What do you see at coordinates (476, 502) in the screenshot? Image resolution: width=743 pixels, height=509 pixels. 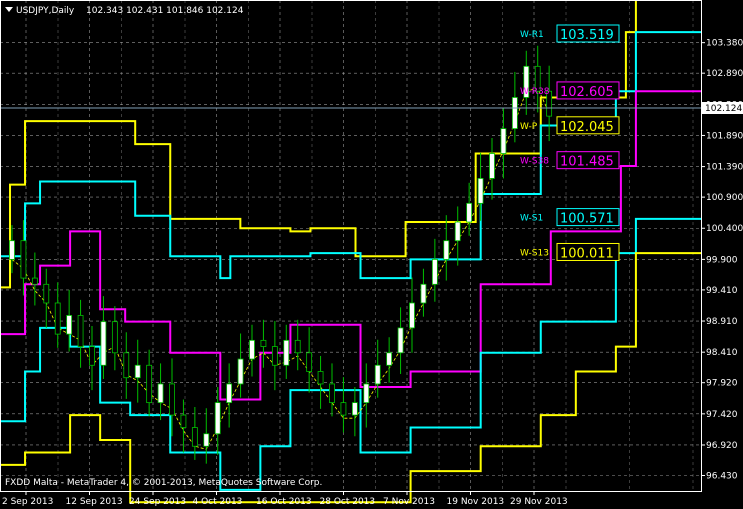 I see `x-tick-label: 19 Nov 2013` at bounding box center [476, 502].